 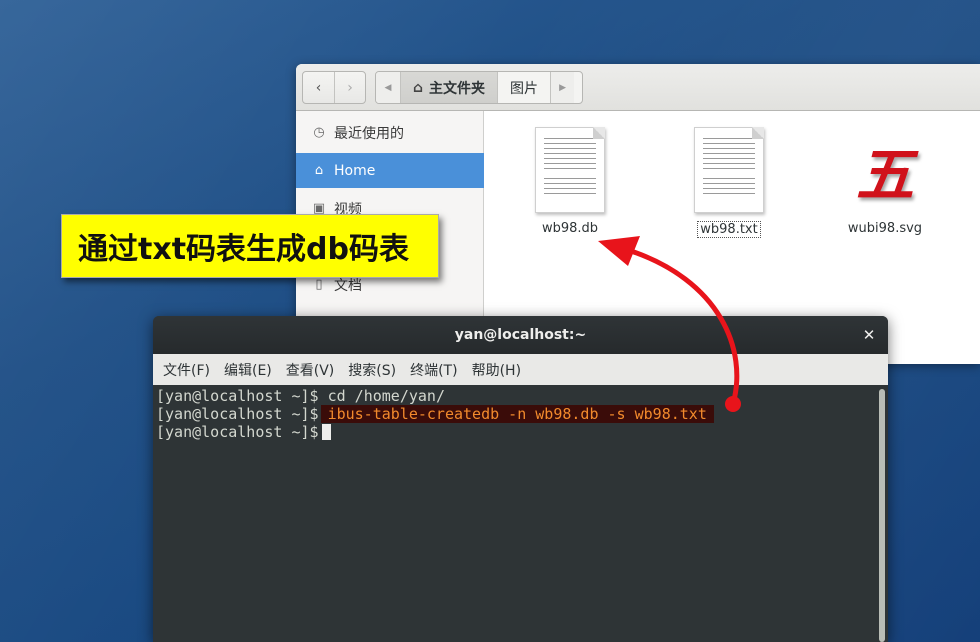 I want to click on path-bar: ◀ ⌂ 主文件夹 图片 ▶, so click(x=479, y=87).